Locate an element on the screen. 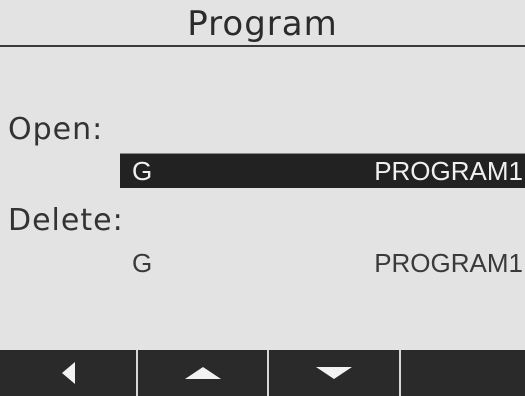 Image resolution: width=525 pixels, height=396 pixels. empty-softkey is located at coordinates (463, 373).